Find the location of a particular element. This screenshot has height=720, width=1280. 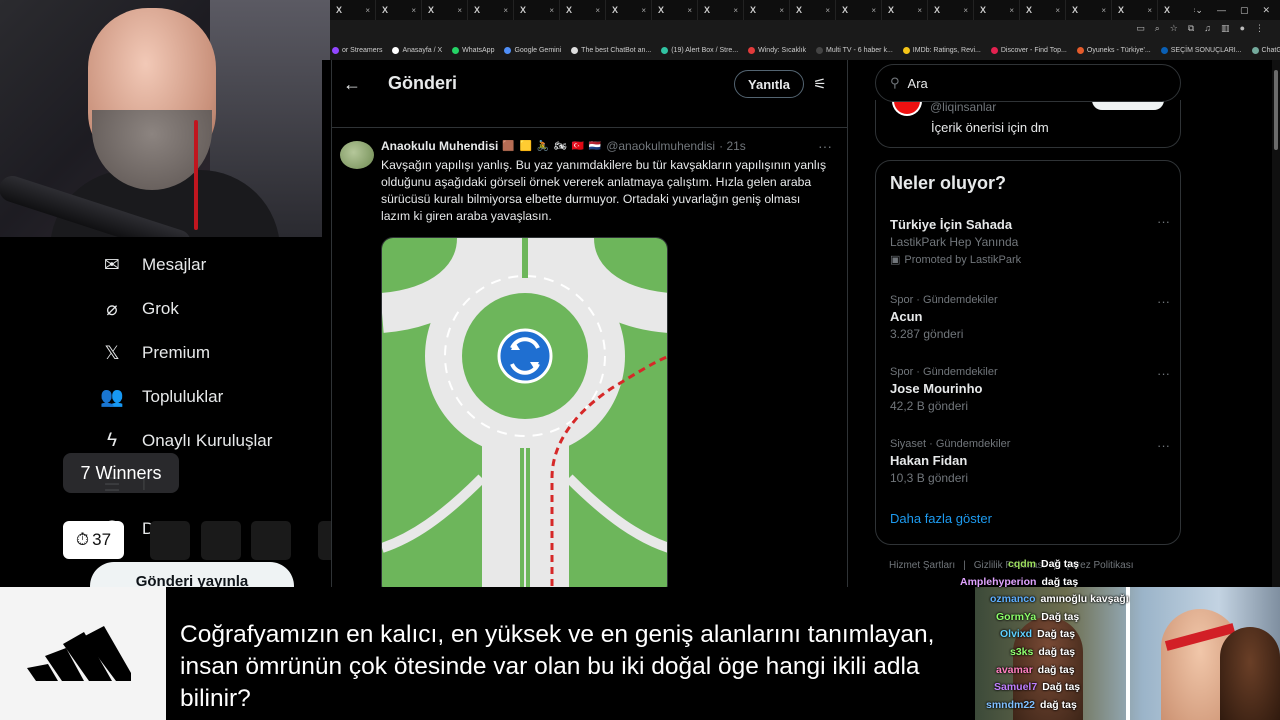

search-input: Ara is located at coordinates (918, 83).